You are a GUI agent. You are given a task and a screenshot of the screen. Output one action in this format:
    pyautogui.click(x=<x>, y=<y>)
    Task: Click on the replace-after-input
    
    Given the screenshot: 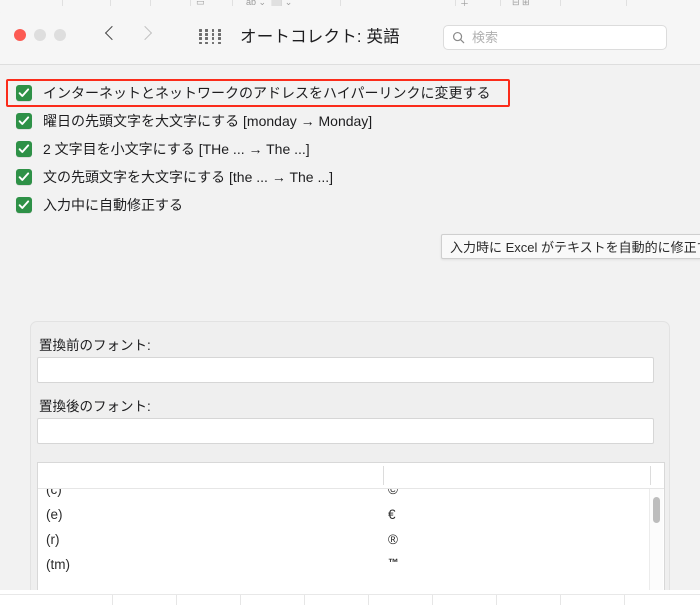 What is the action you would take?
    pyautogui.click(x=345, y=431)
    